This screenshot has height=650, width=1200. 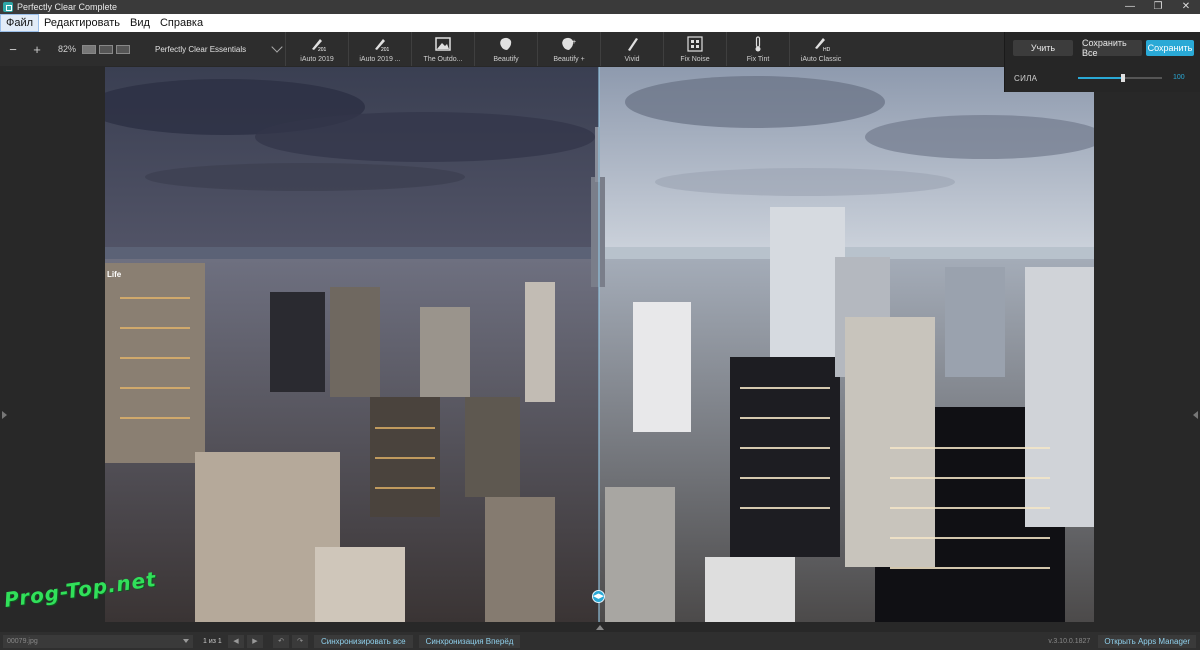 I want to click on preset-iauto-classic: HD iAuto Classic, so click(x=820, y=49).